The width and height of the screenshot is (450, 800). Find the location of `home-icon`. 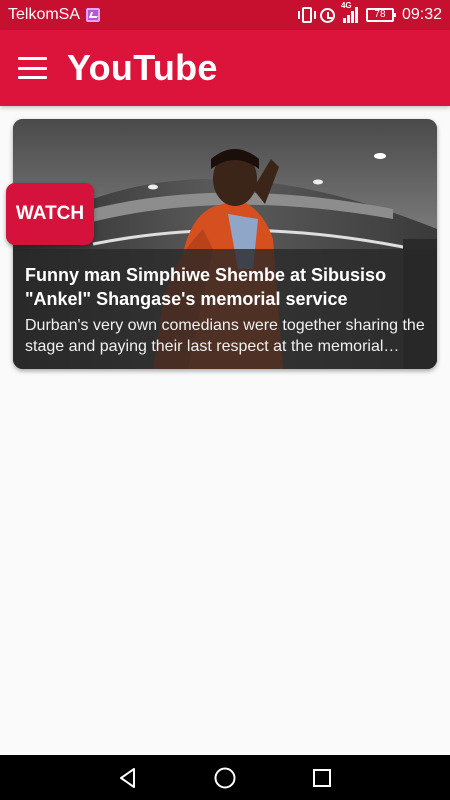

home-icon is located at coordinates (225, 778).